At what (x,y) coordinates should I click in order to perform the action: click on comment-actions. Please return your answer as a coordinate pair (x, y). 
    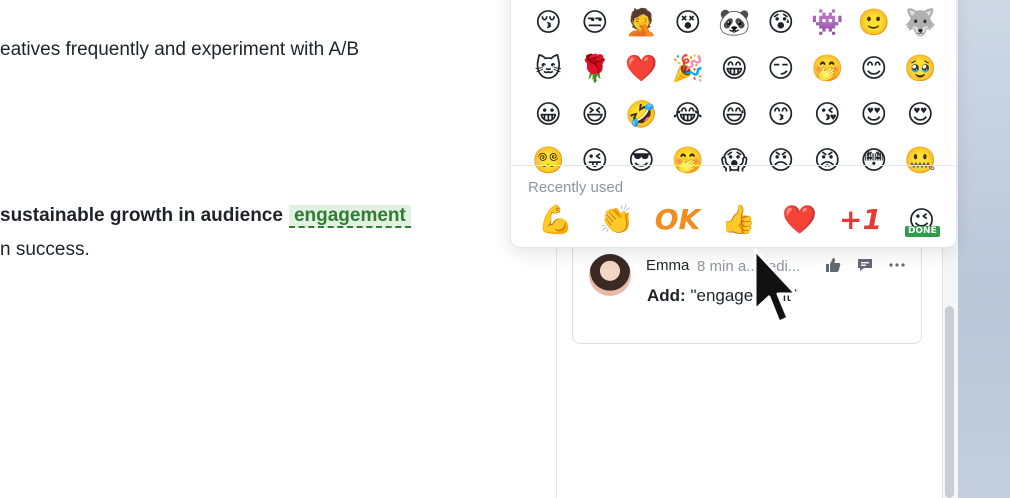
    Looking at the image, I should click on (865, 265).